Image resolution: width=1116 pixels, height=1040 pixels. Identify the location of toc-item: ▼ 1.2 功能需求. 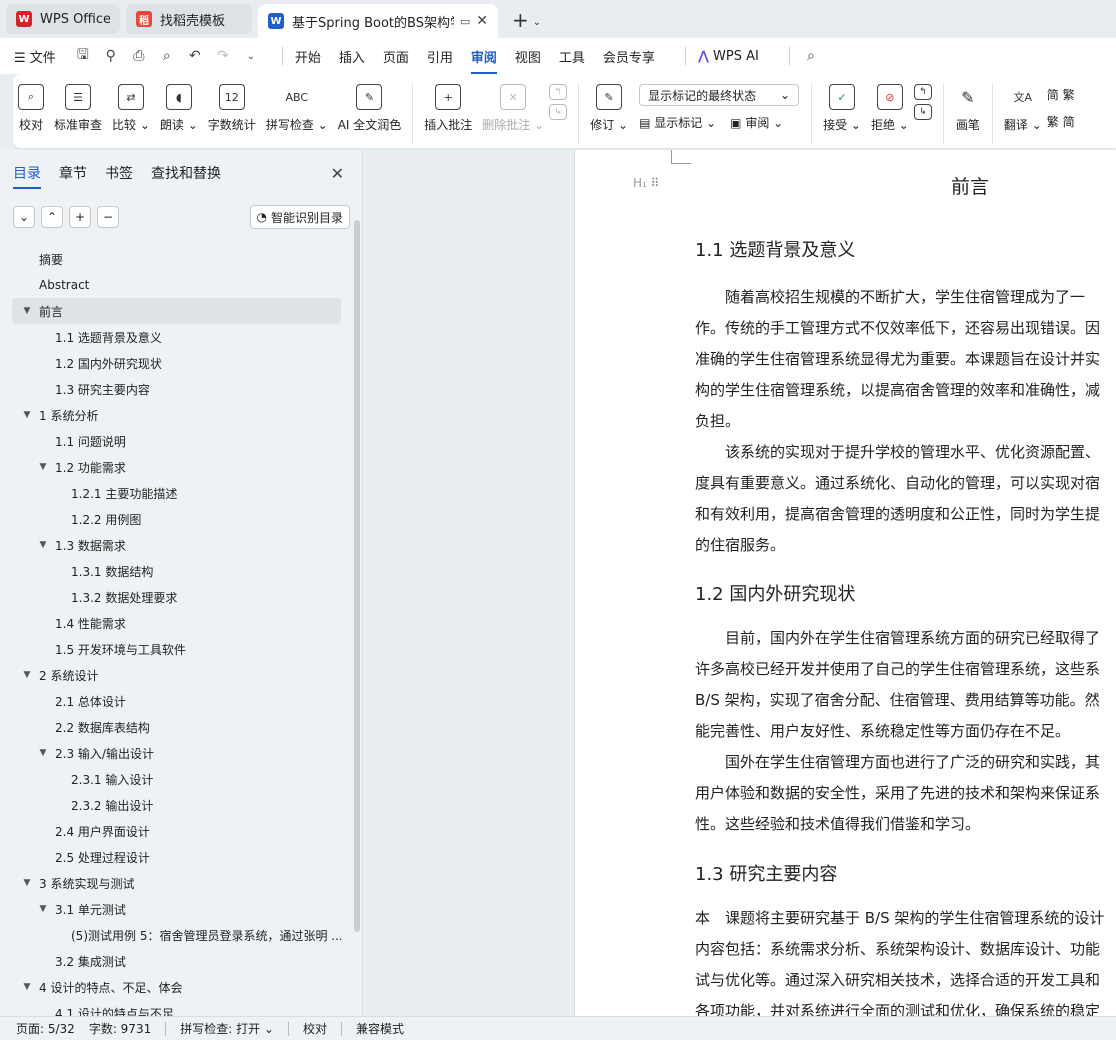
(176, 467).